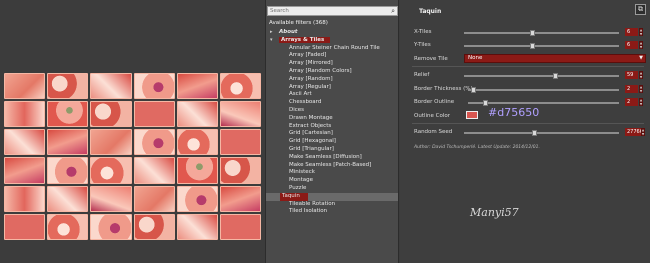 The width and height of the screenshot is (650, 263). What do you see at coordinates (332, 33) in the screenshot?
I see `filter-category: ▸ About` at bounding box center [332, 33].